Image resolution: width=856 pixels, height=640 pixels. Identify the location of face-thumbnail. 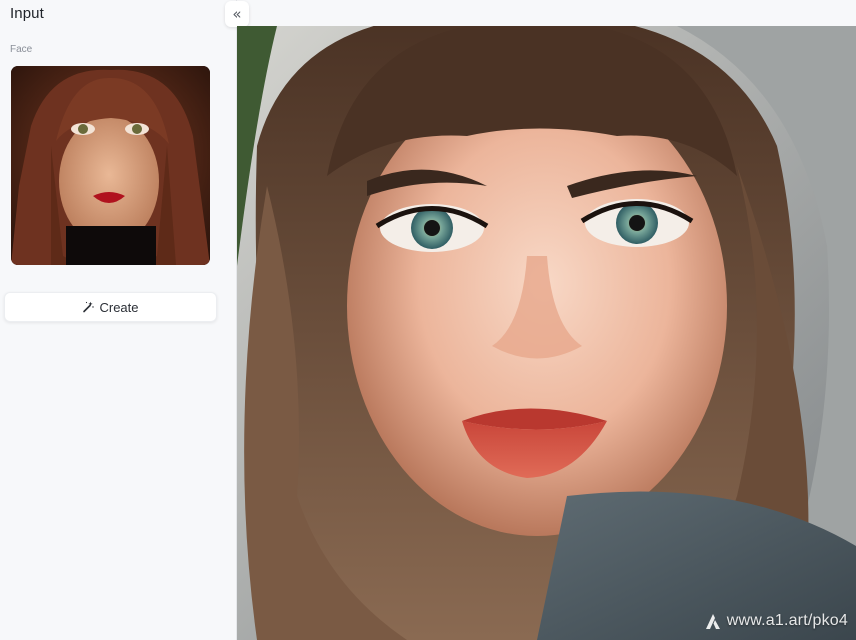
(110, 165).